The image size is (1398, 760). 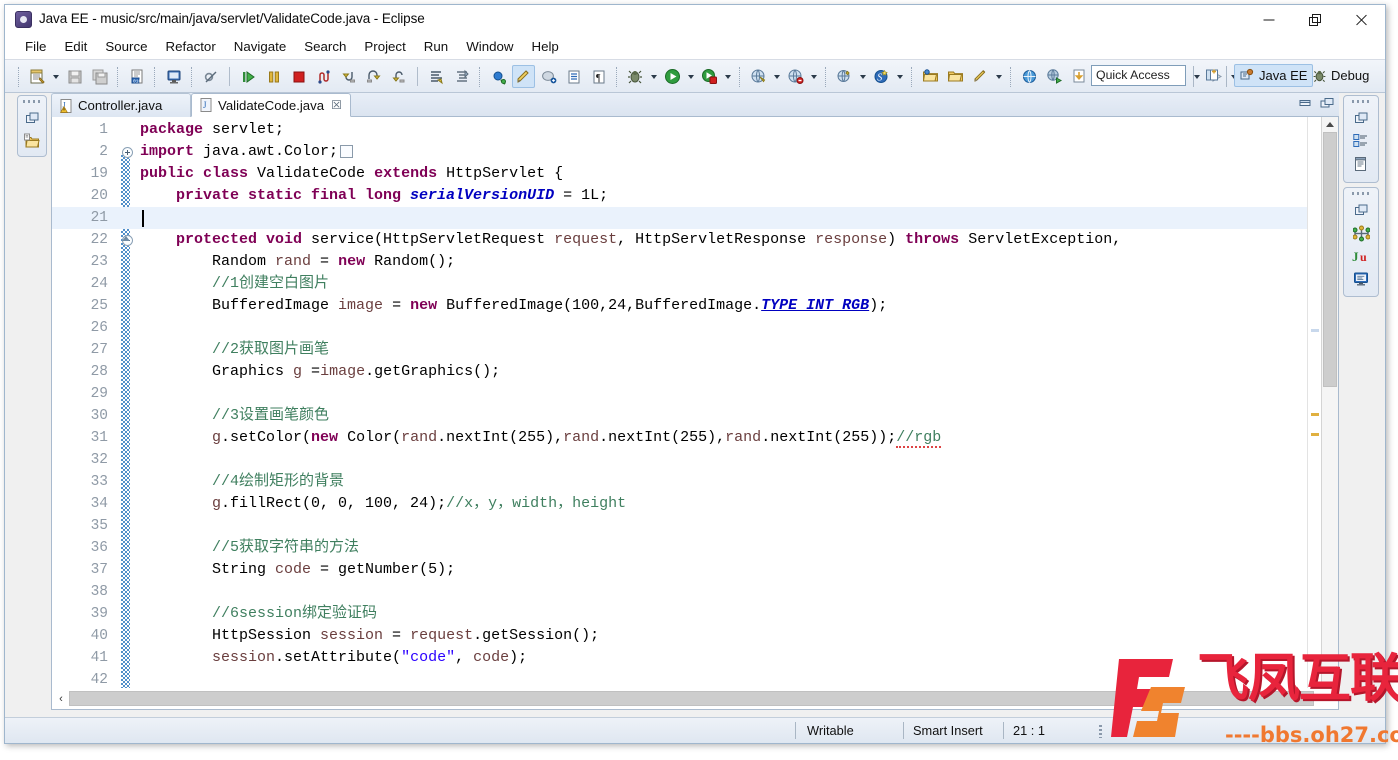 I want to click on java-ee-perspective-button: Java EE, so click(x=1274, y=75).